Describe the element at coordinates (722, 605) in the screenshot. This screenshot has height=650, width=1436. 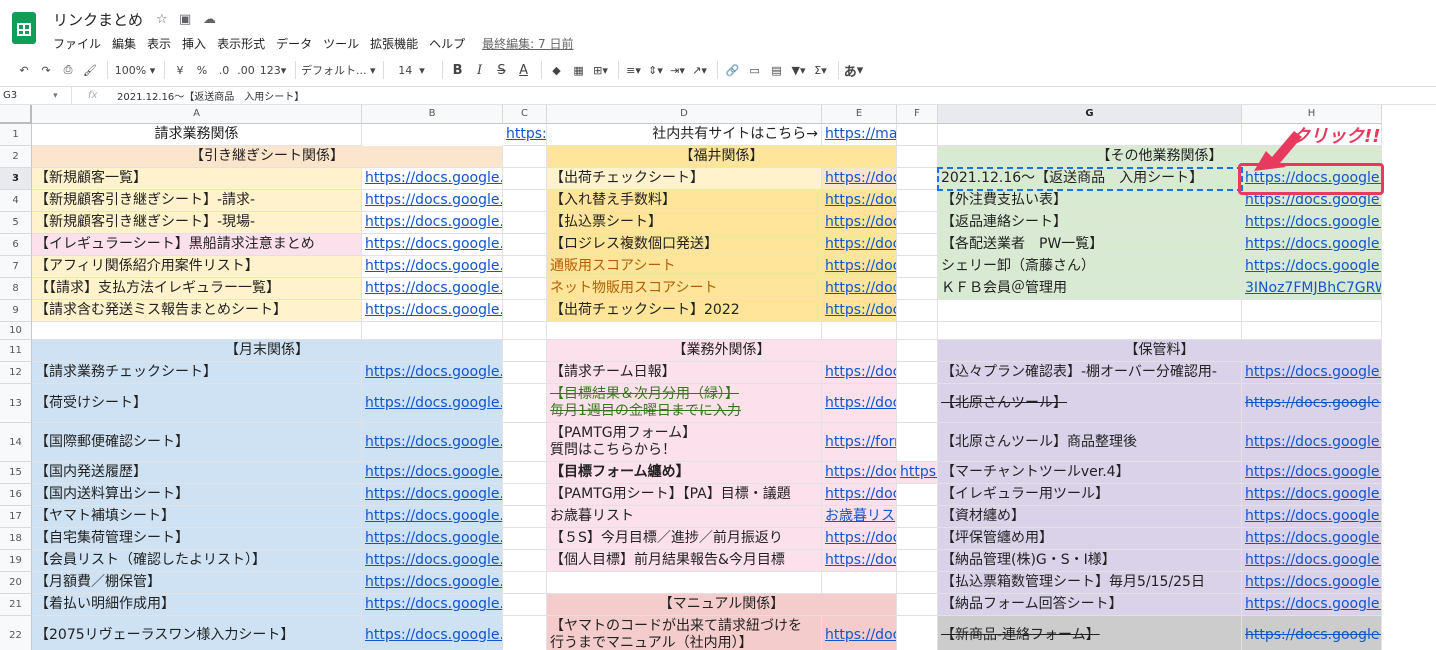
I see `cell-d21: 【マニュアル関係】` at that location.